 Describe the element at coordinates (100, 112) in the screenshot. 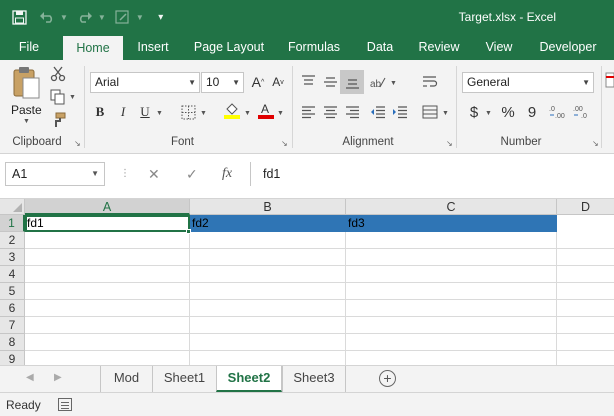

I see `bold-button: B` at that location.